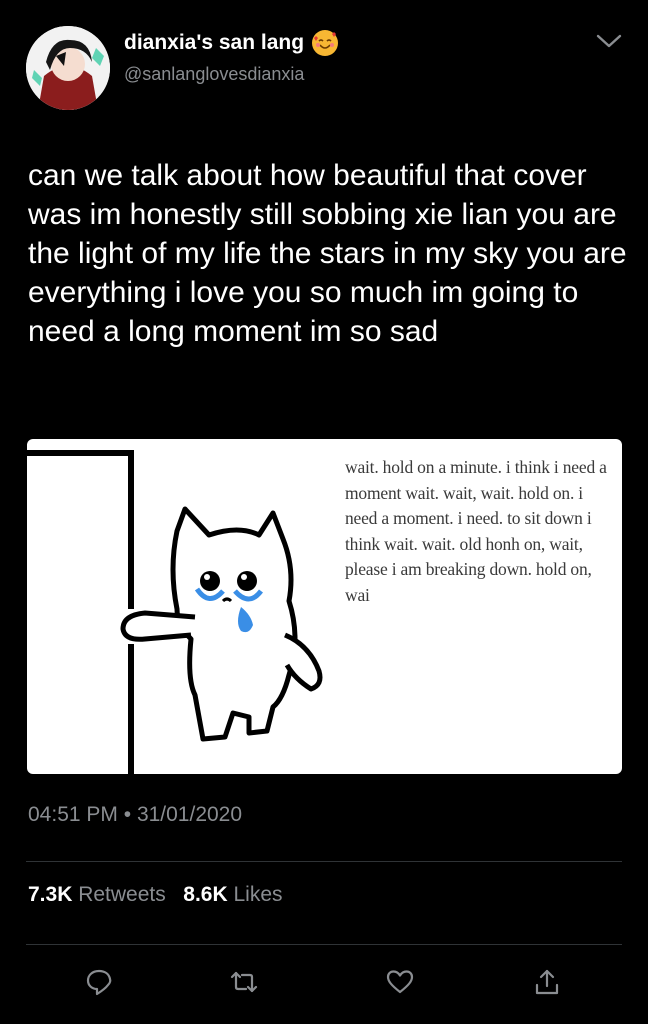  I want to click on display-name: dianxia's san lang, so click(231, 43).